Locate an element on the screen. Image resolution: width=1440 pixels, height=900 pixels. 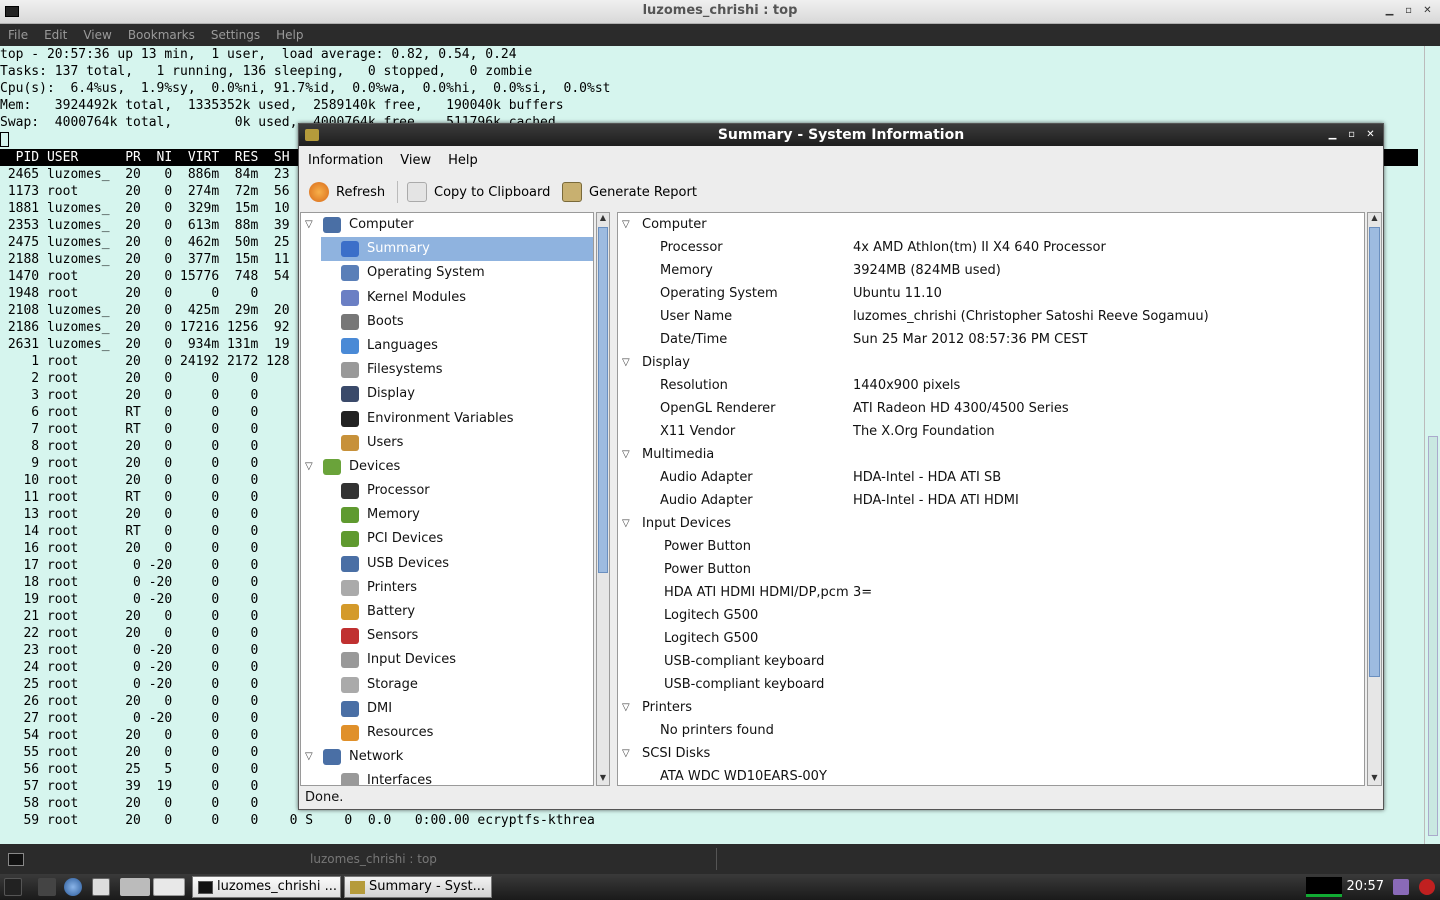
user-icon is located at coordinates (1401, 887).